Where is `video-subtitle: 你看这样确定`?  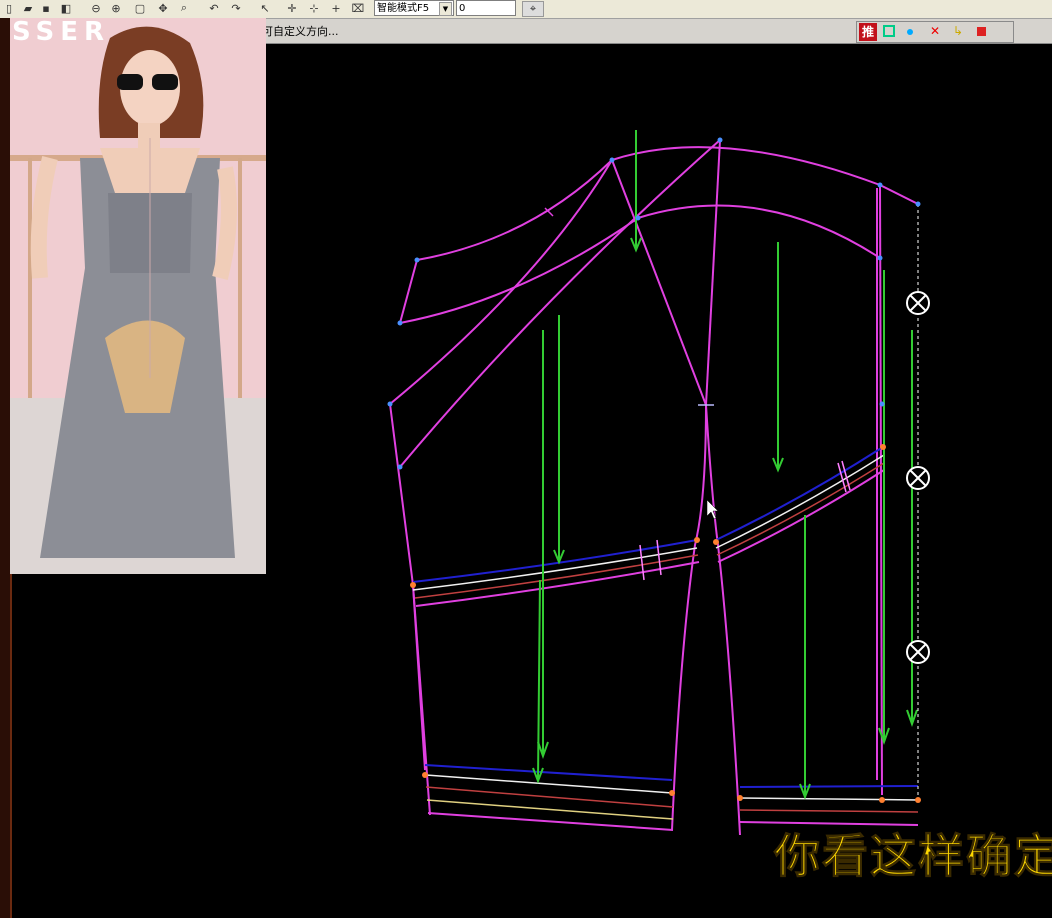 video-subtitle: 你看这样确定 is located at coordinates (913, 856).